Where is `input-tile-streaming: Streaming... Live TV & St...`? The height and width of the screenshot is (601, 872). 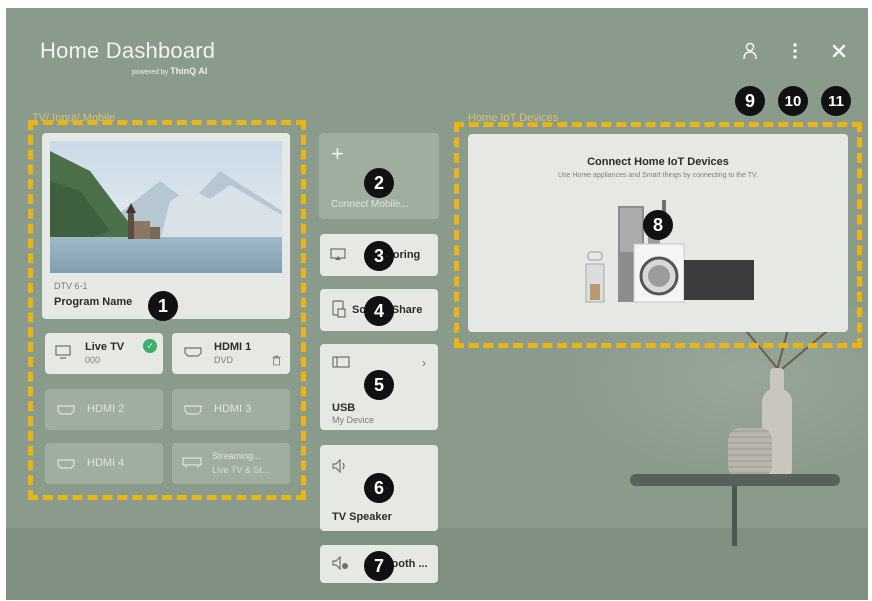
input-tile-streaming: Streaming... Live TV & St... is located at coordinates (231, 463).